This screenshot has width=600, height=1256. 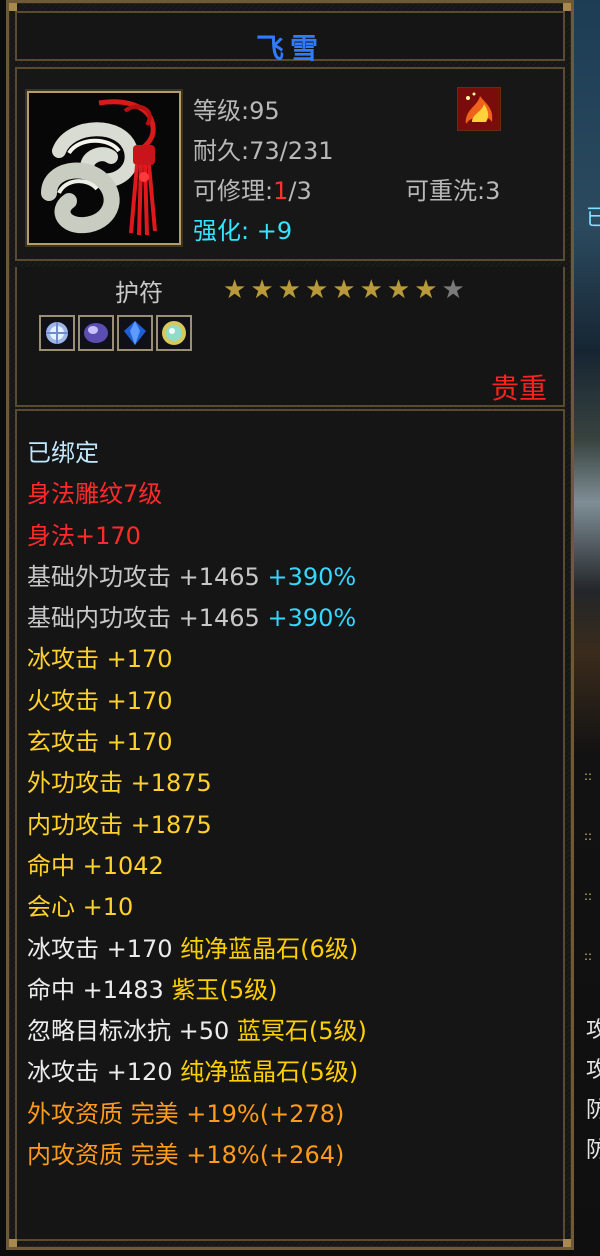 What do you see at coordinates (84, 535) in the screenshot?
I see `agility-line: 身法+170` at bounding box center [84, 535].